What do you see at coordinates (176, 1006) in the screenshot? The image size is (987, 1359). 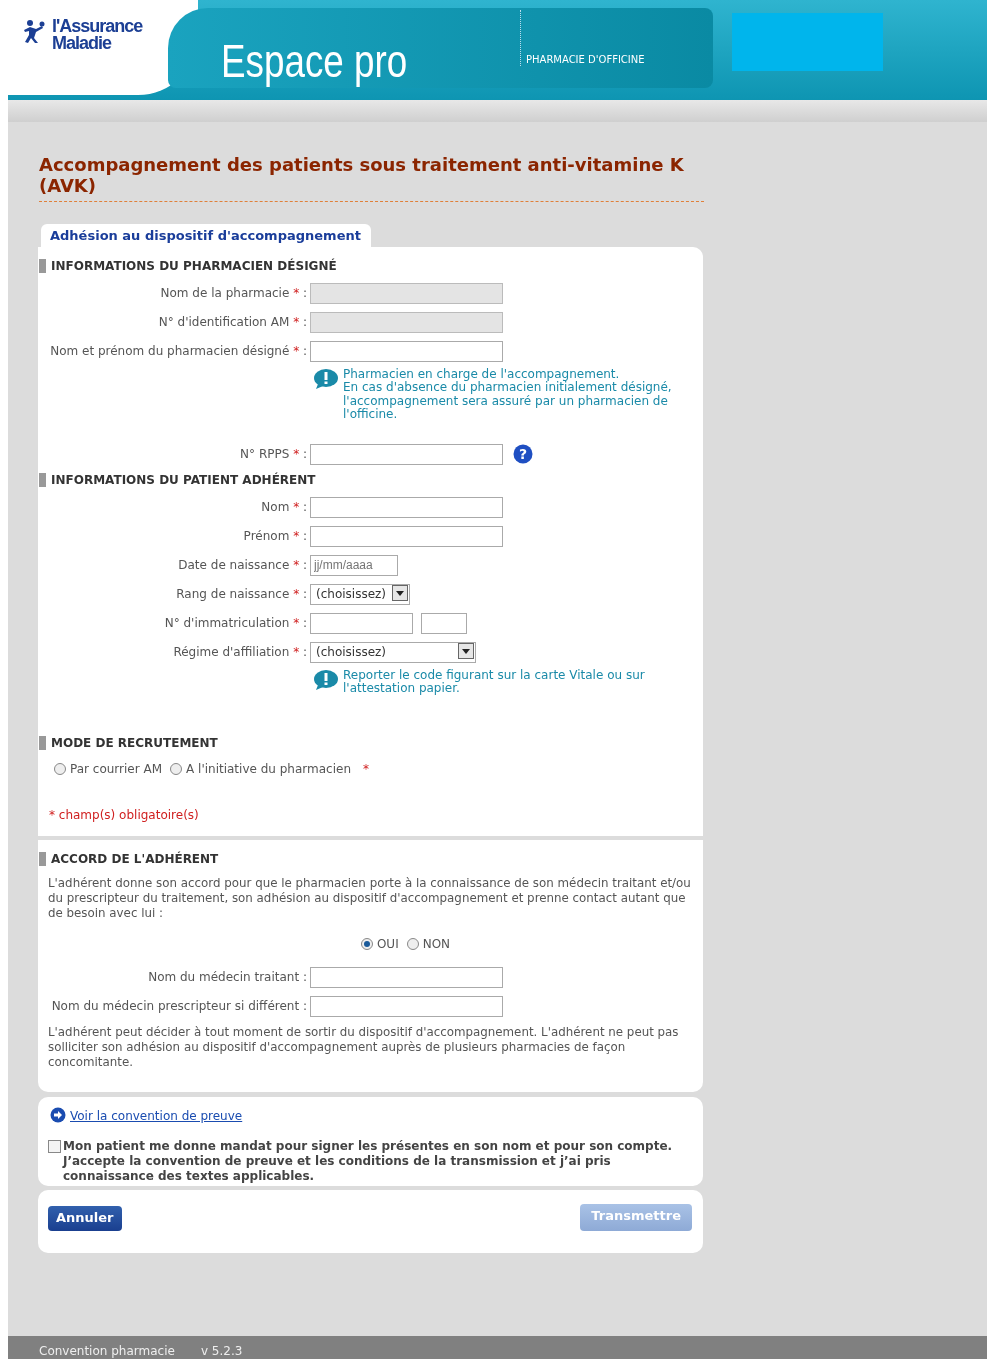 I see `field-label: Nom du médecin prescripteur si différent` at bounding box center [176, 1006].